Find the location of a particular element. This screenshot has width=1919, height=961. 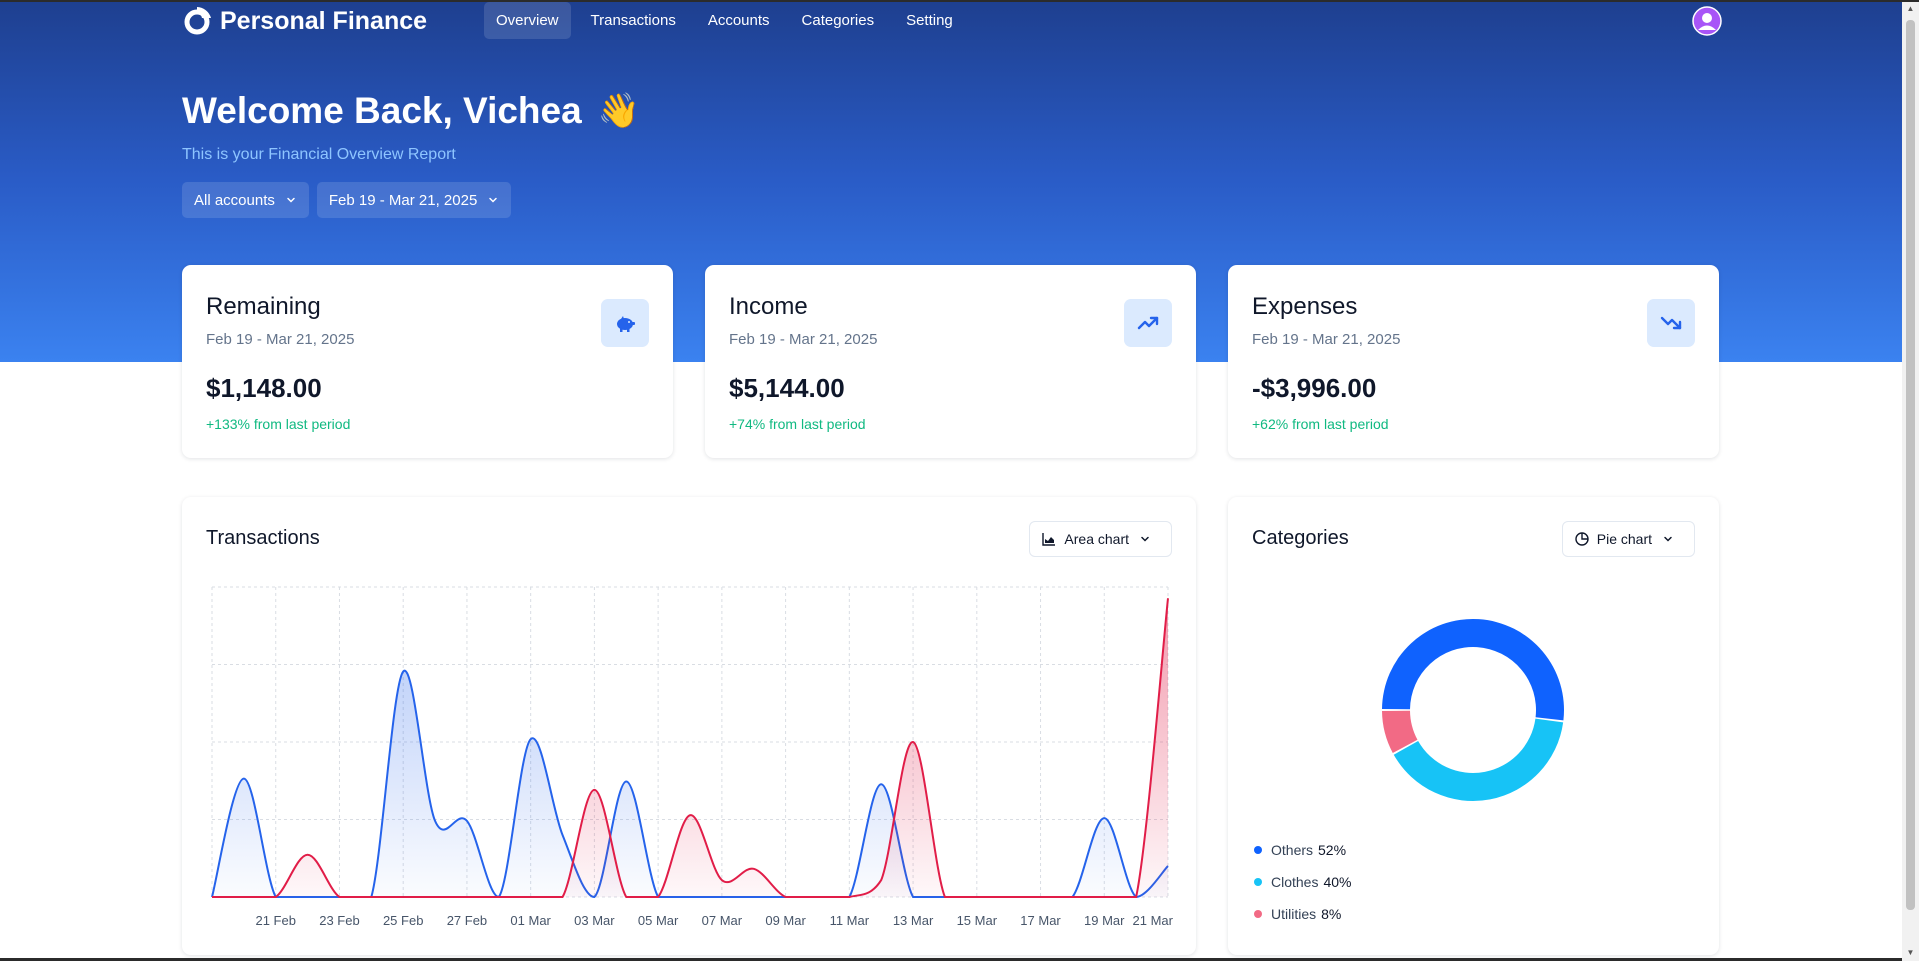

categories-title: Categories is located at coordinates (1300, 538).